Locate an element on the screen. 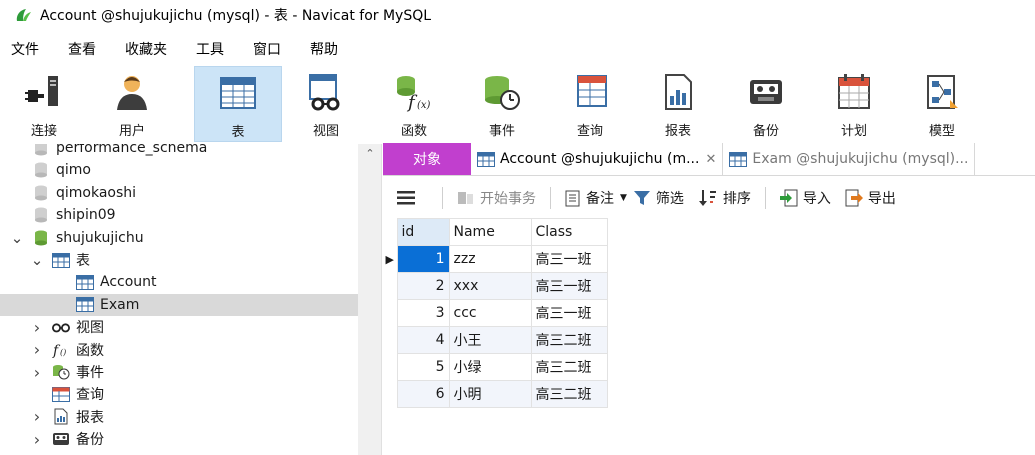  tree-item: qimo is located at coordinates (179, 170).